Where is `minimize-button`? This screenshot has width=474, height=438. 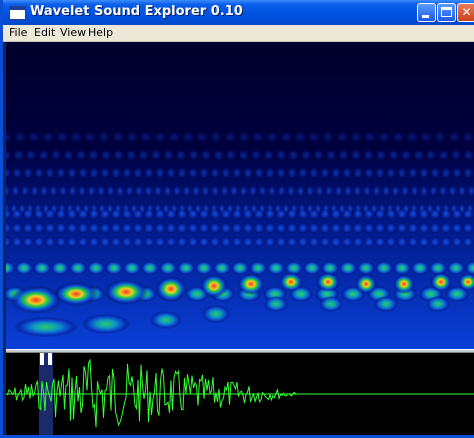
minimize-button is located at coordinates (426, 12).